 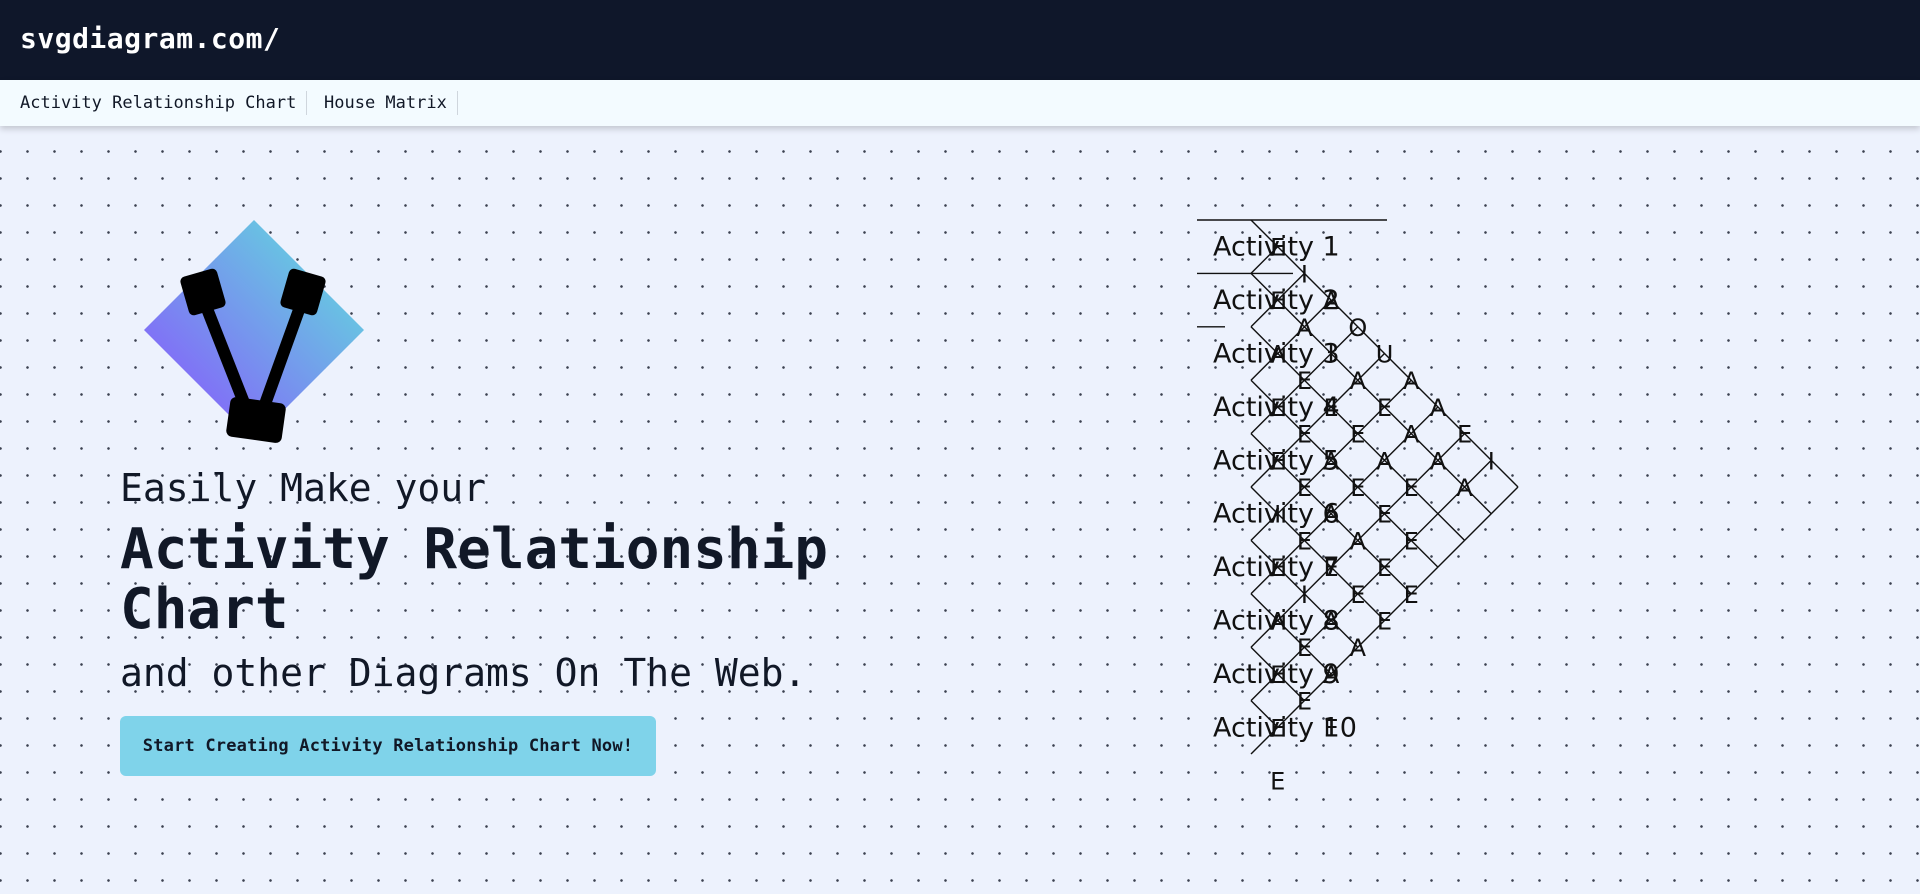 What do you see at coordinates (159, 103) in the screenshot?
I see `nav-item-activity-relationship-chart: Activity Relationship Chart` at bounding box center [159, 103].